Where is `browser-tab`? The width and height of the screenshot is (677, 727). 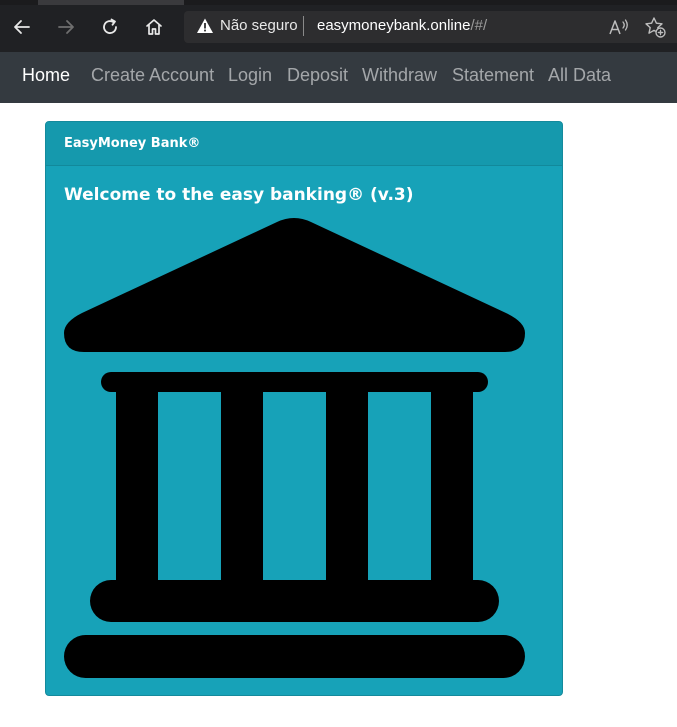 browser-tab is located at coordinates (111, 2).